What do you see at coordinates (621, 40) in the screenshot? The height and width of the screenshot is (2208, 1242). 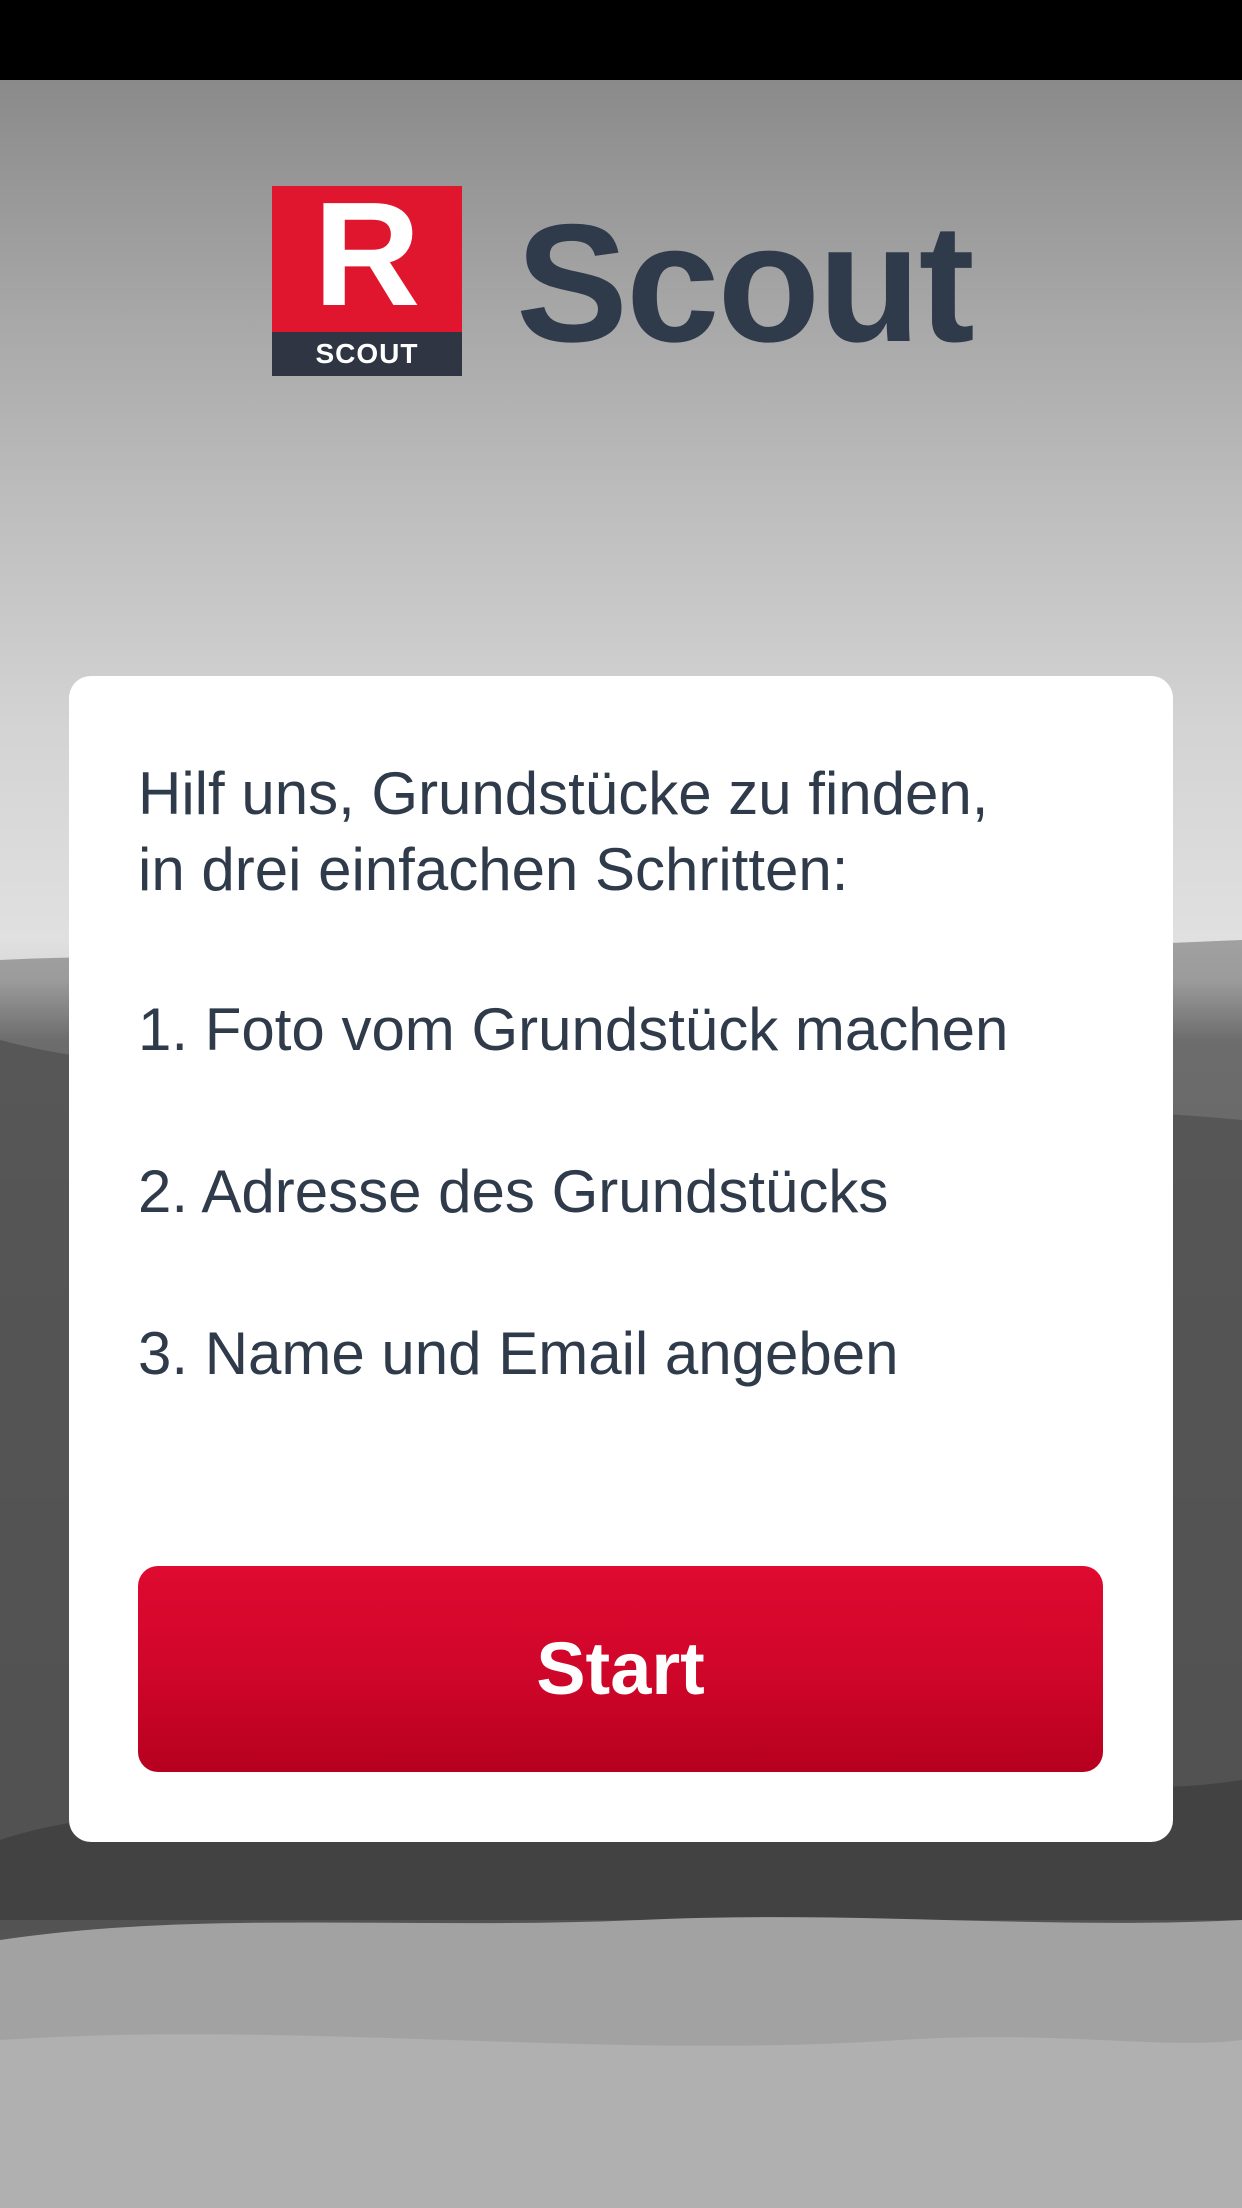 I see `status-bar` at bounding box center [621, 40].